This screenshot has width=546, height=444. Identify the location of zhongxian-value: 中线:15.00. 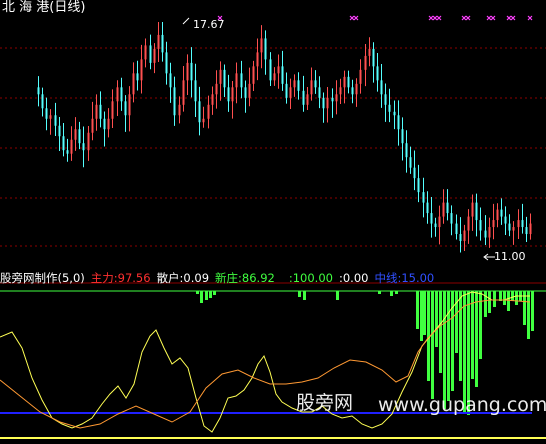
(404, 278).